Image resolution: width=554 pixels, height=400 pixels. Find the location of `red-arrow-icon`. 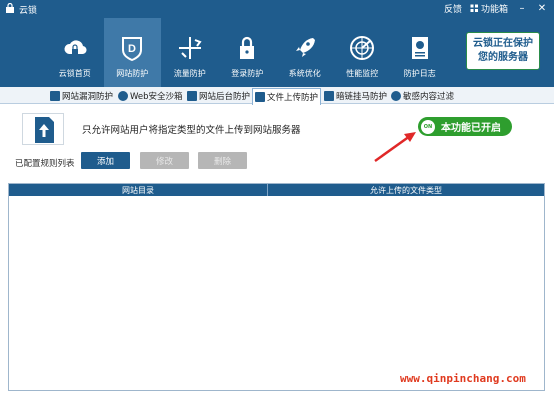

red-arrow-icon is located at coordinates (395, 147).